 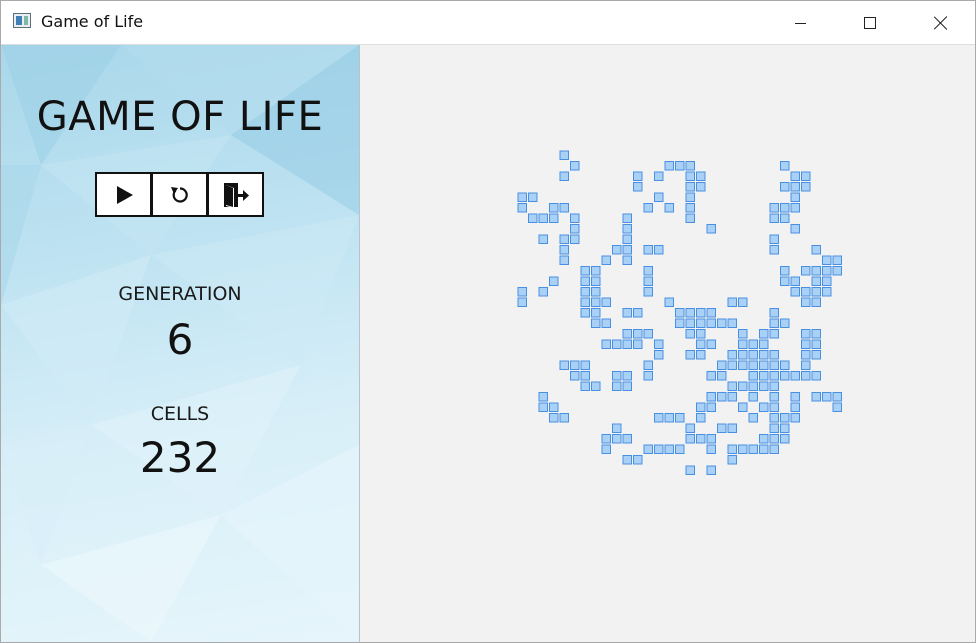 What do you see at coordinates (870, 22) in the screenshot?
I see `maximize-button` at bounding box center [870, 22].